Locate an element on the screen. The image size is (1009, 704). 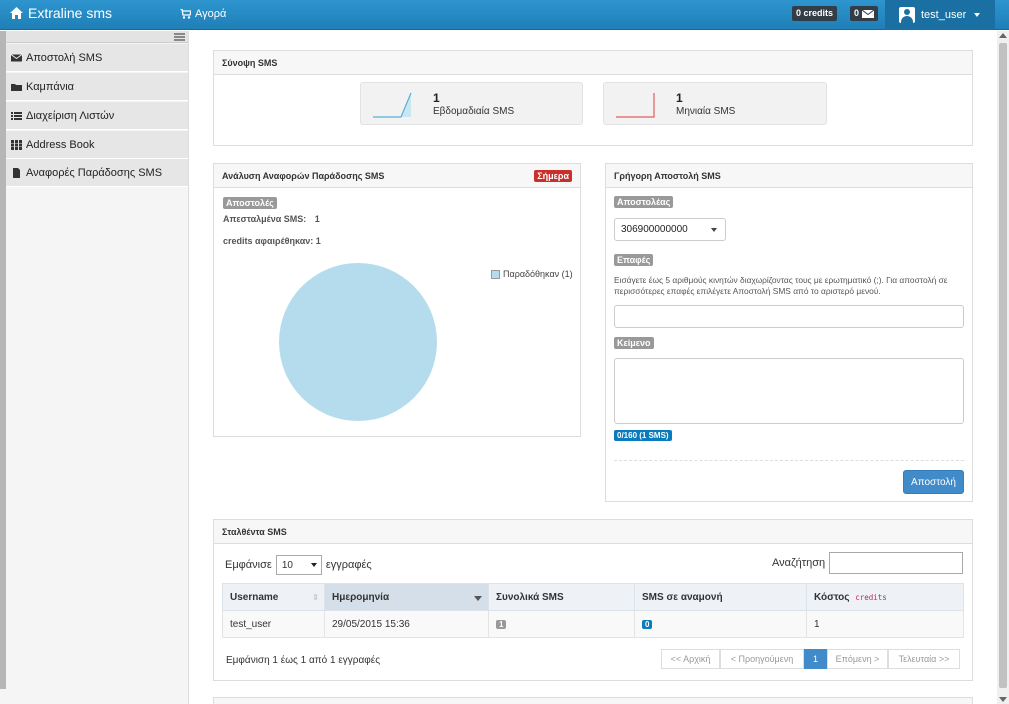
sent-sms-value: 1 is located at coordinates (317, 219).